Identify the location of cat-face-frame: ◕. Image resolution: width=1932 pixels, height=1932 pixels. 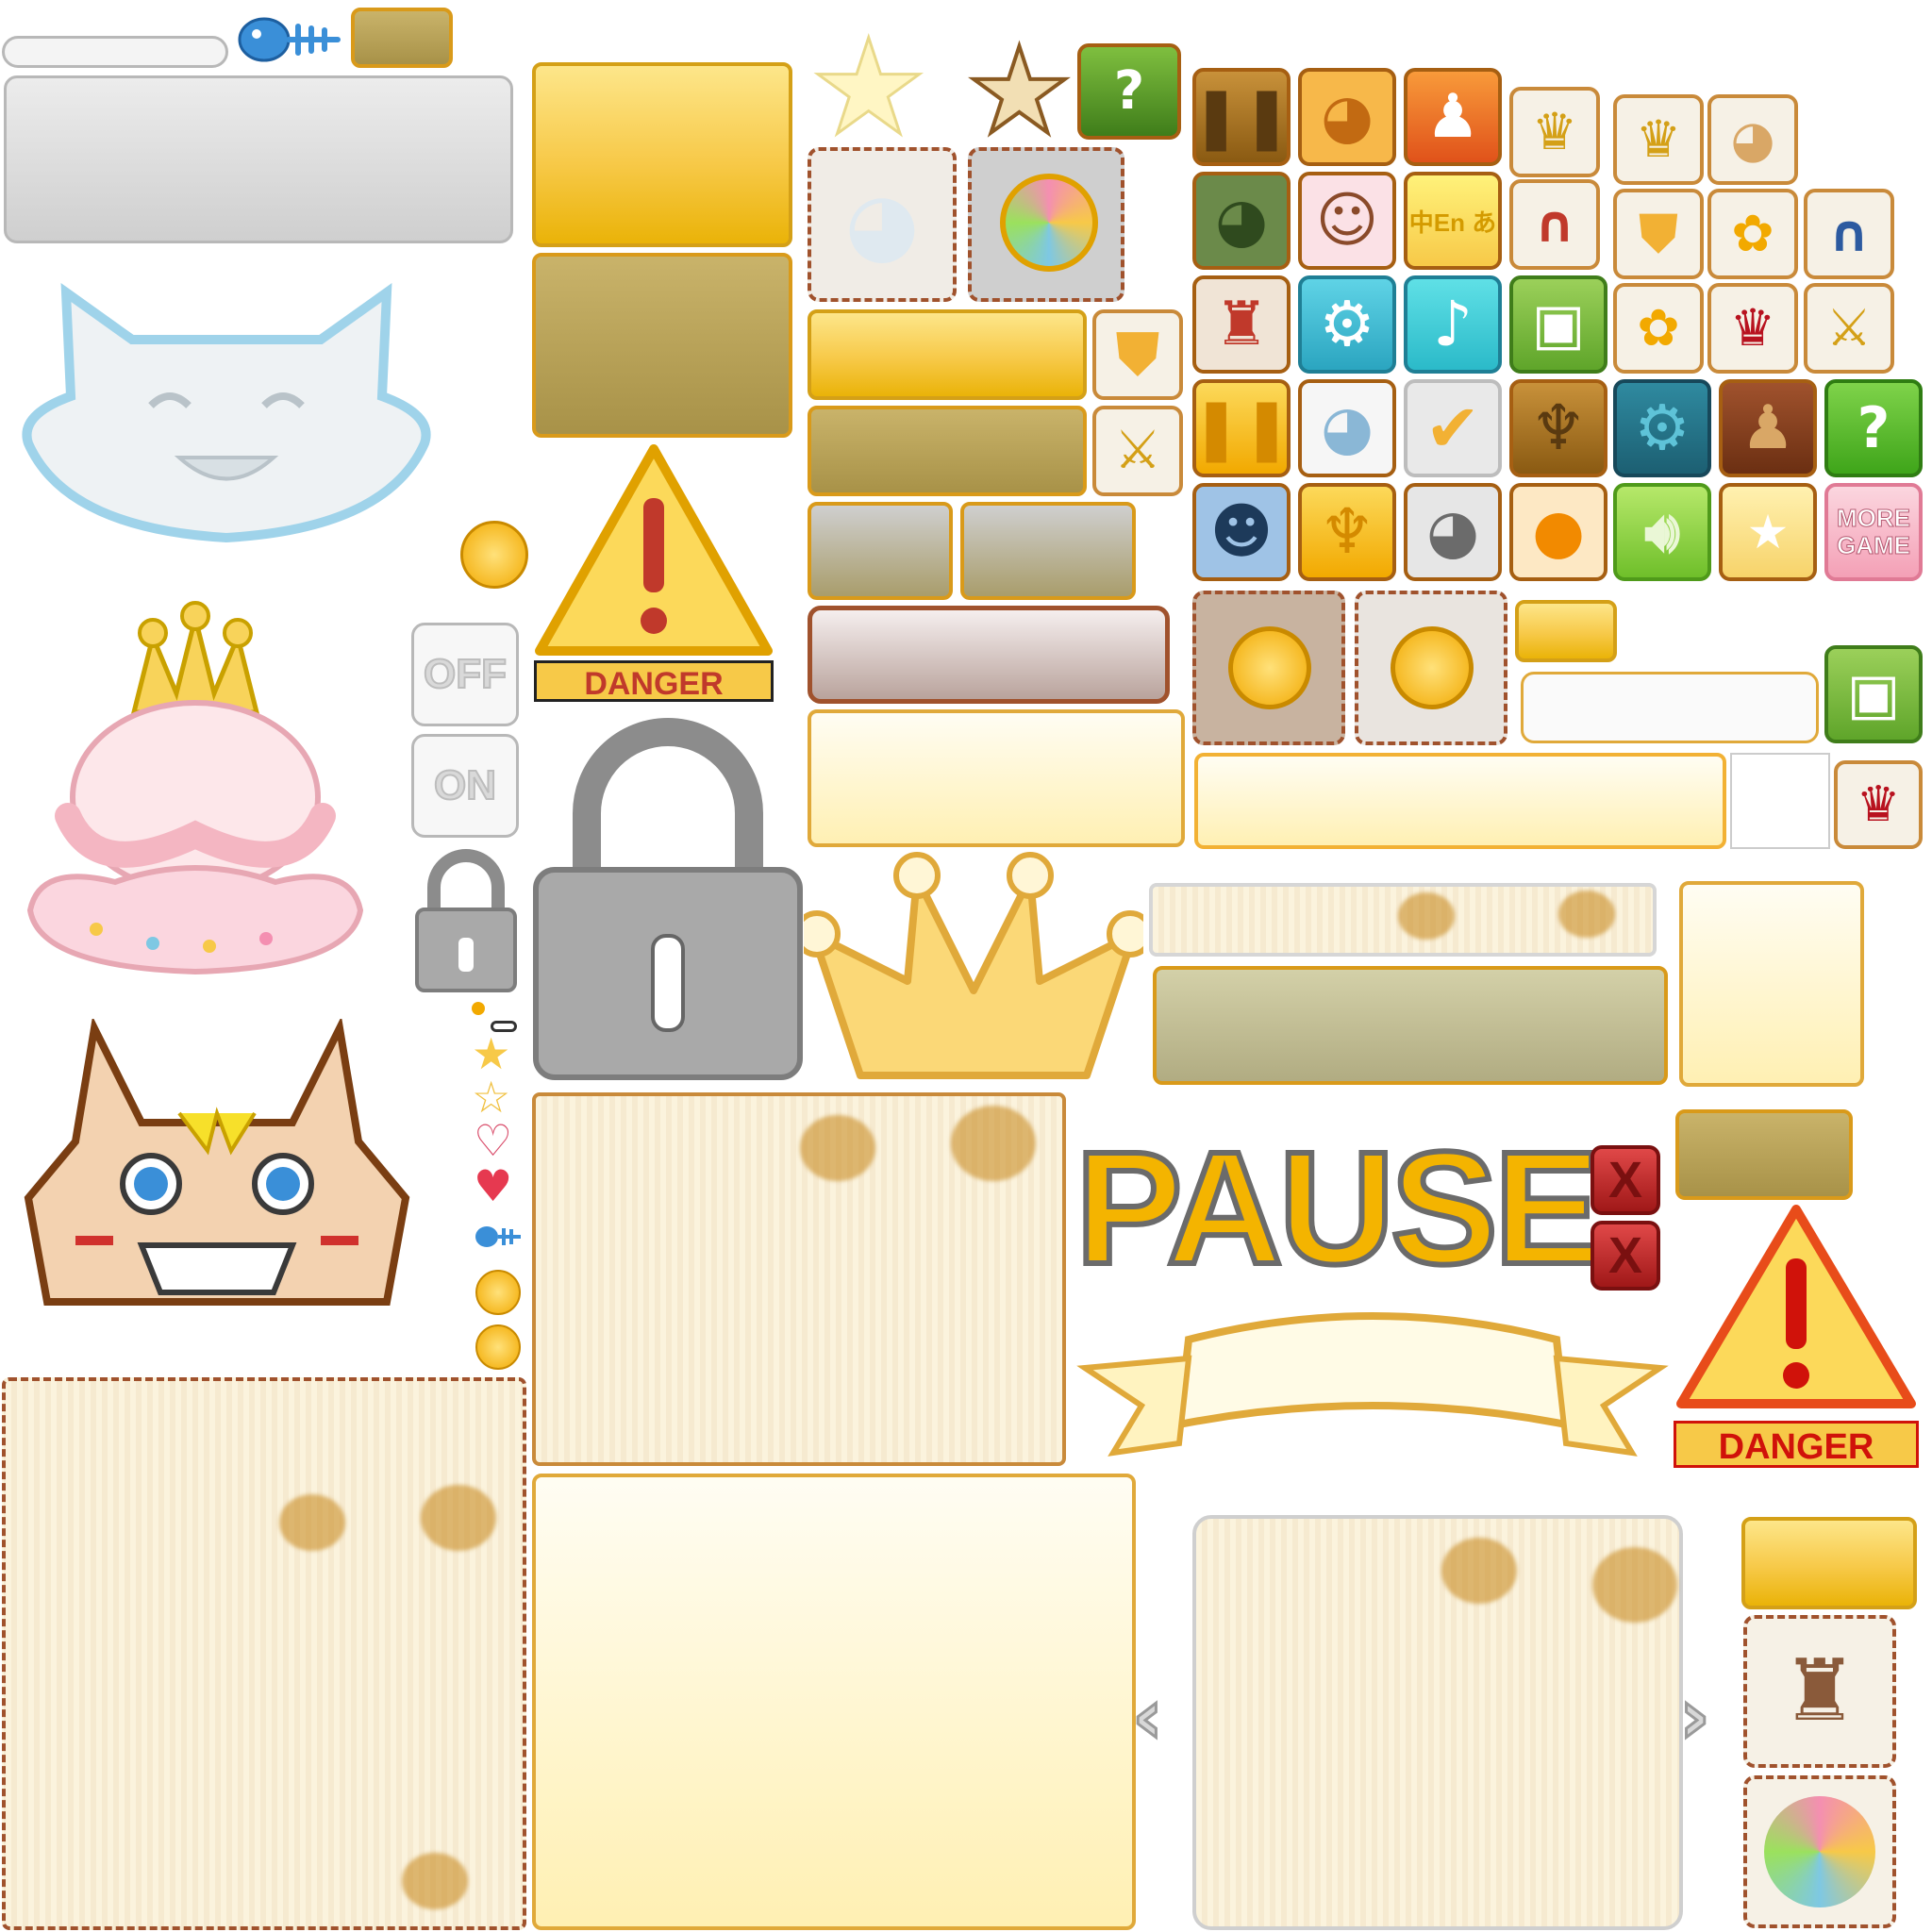
(882, 224).